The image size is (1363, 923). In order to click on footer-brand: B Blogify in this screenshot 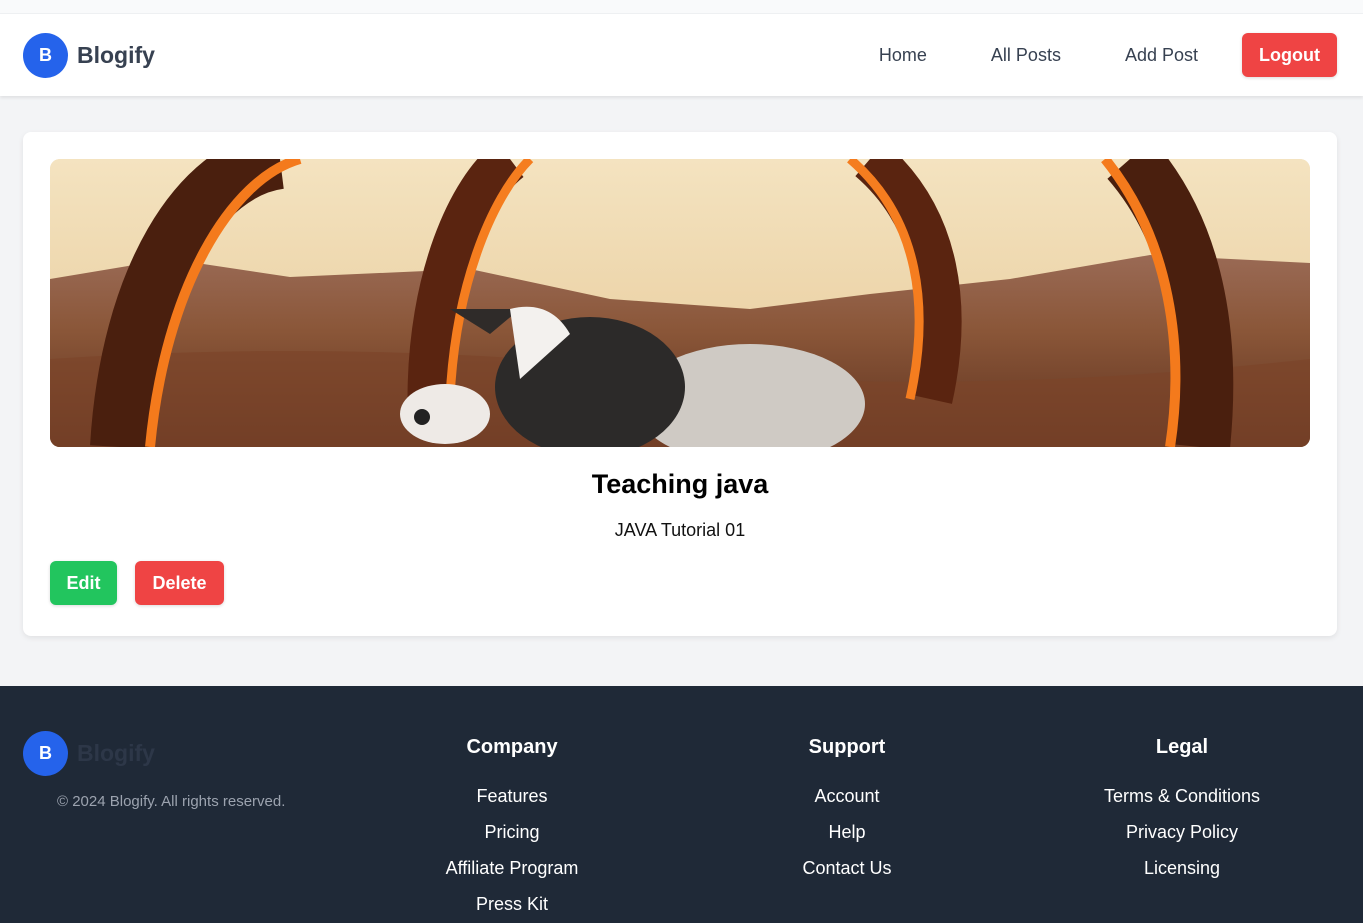, I will do `click(89, 753)`.